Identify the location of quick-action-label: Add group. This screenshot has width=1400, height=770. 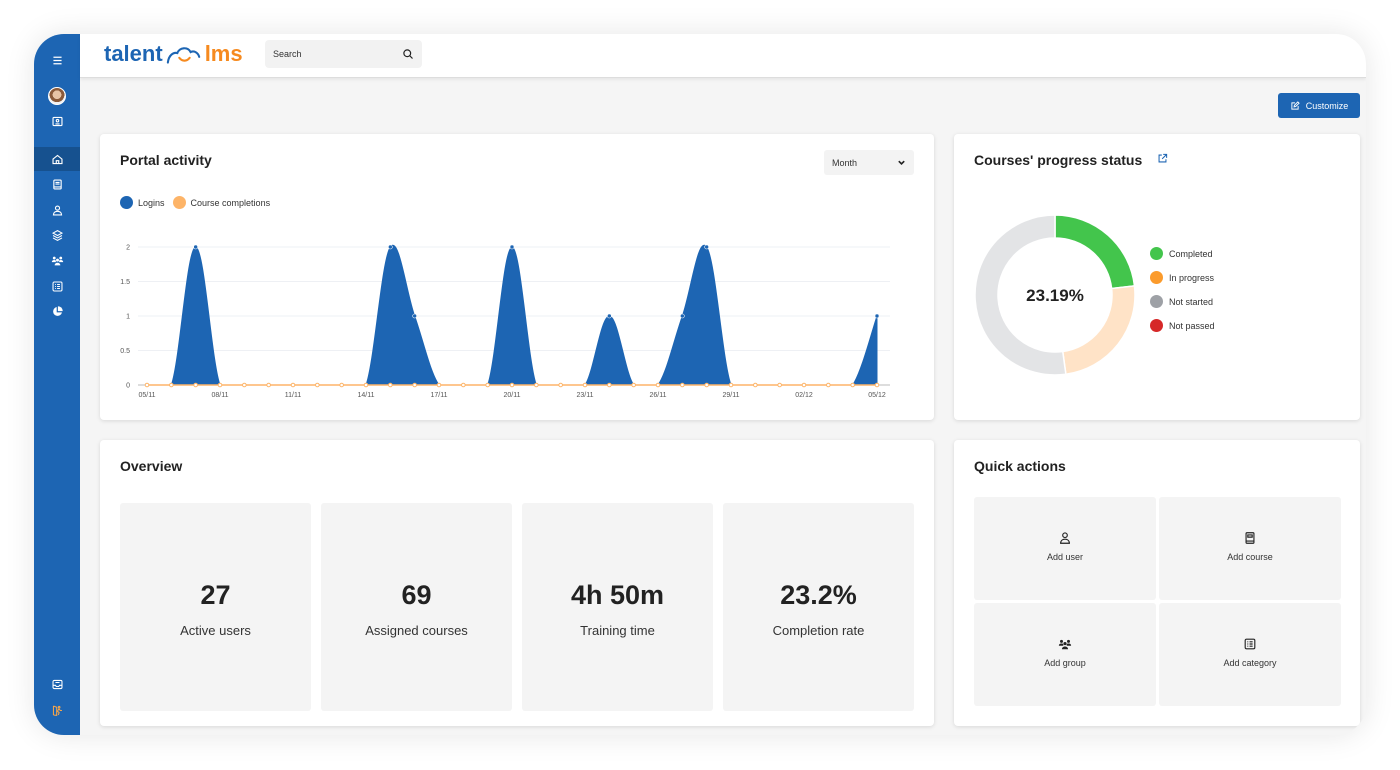
(1065, 663).